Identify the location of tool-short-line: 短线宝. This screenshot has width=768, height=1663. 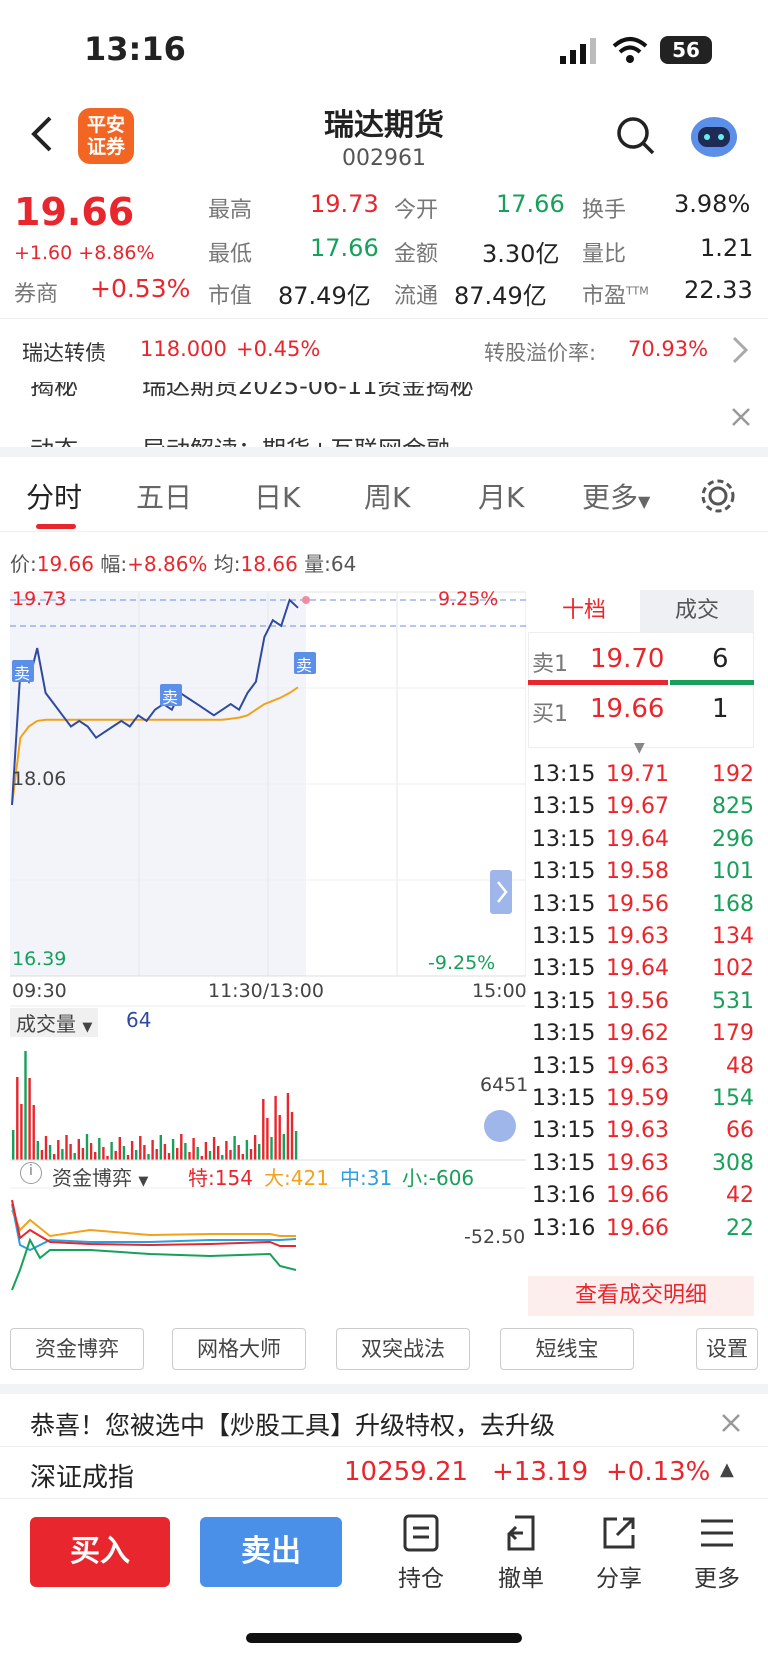
(567, 1349).